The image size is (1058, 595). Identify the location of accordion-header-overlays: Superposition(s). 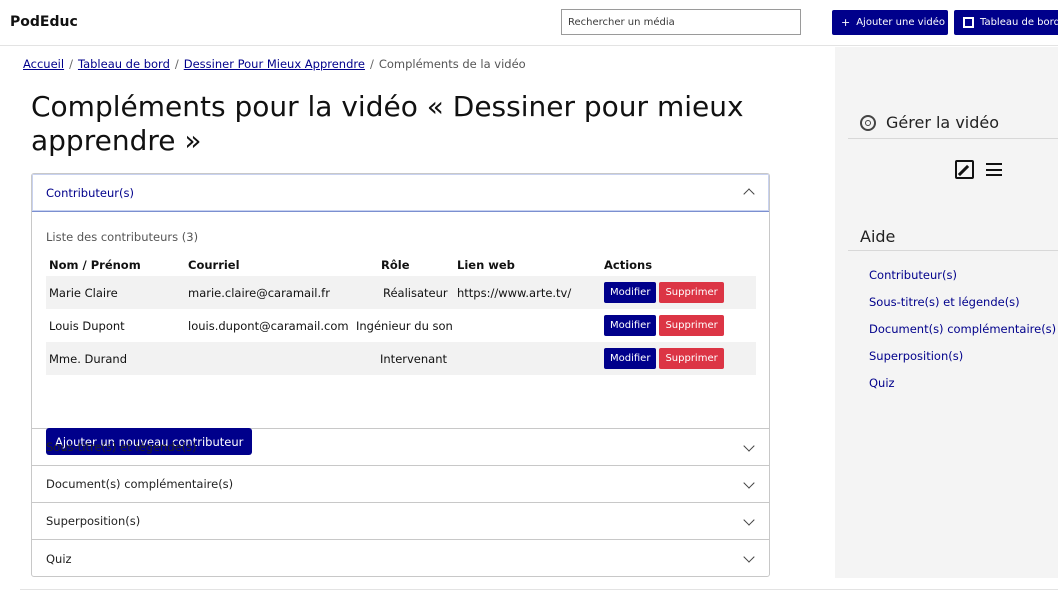
(400, 521).